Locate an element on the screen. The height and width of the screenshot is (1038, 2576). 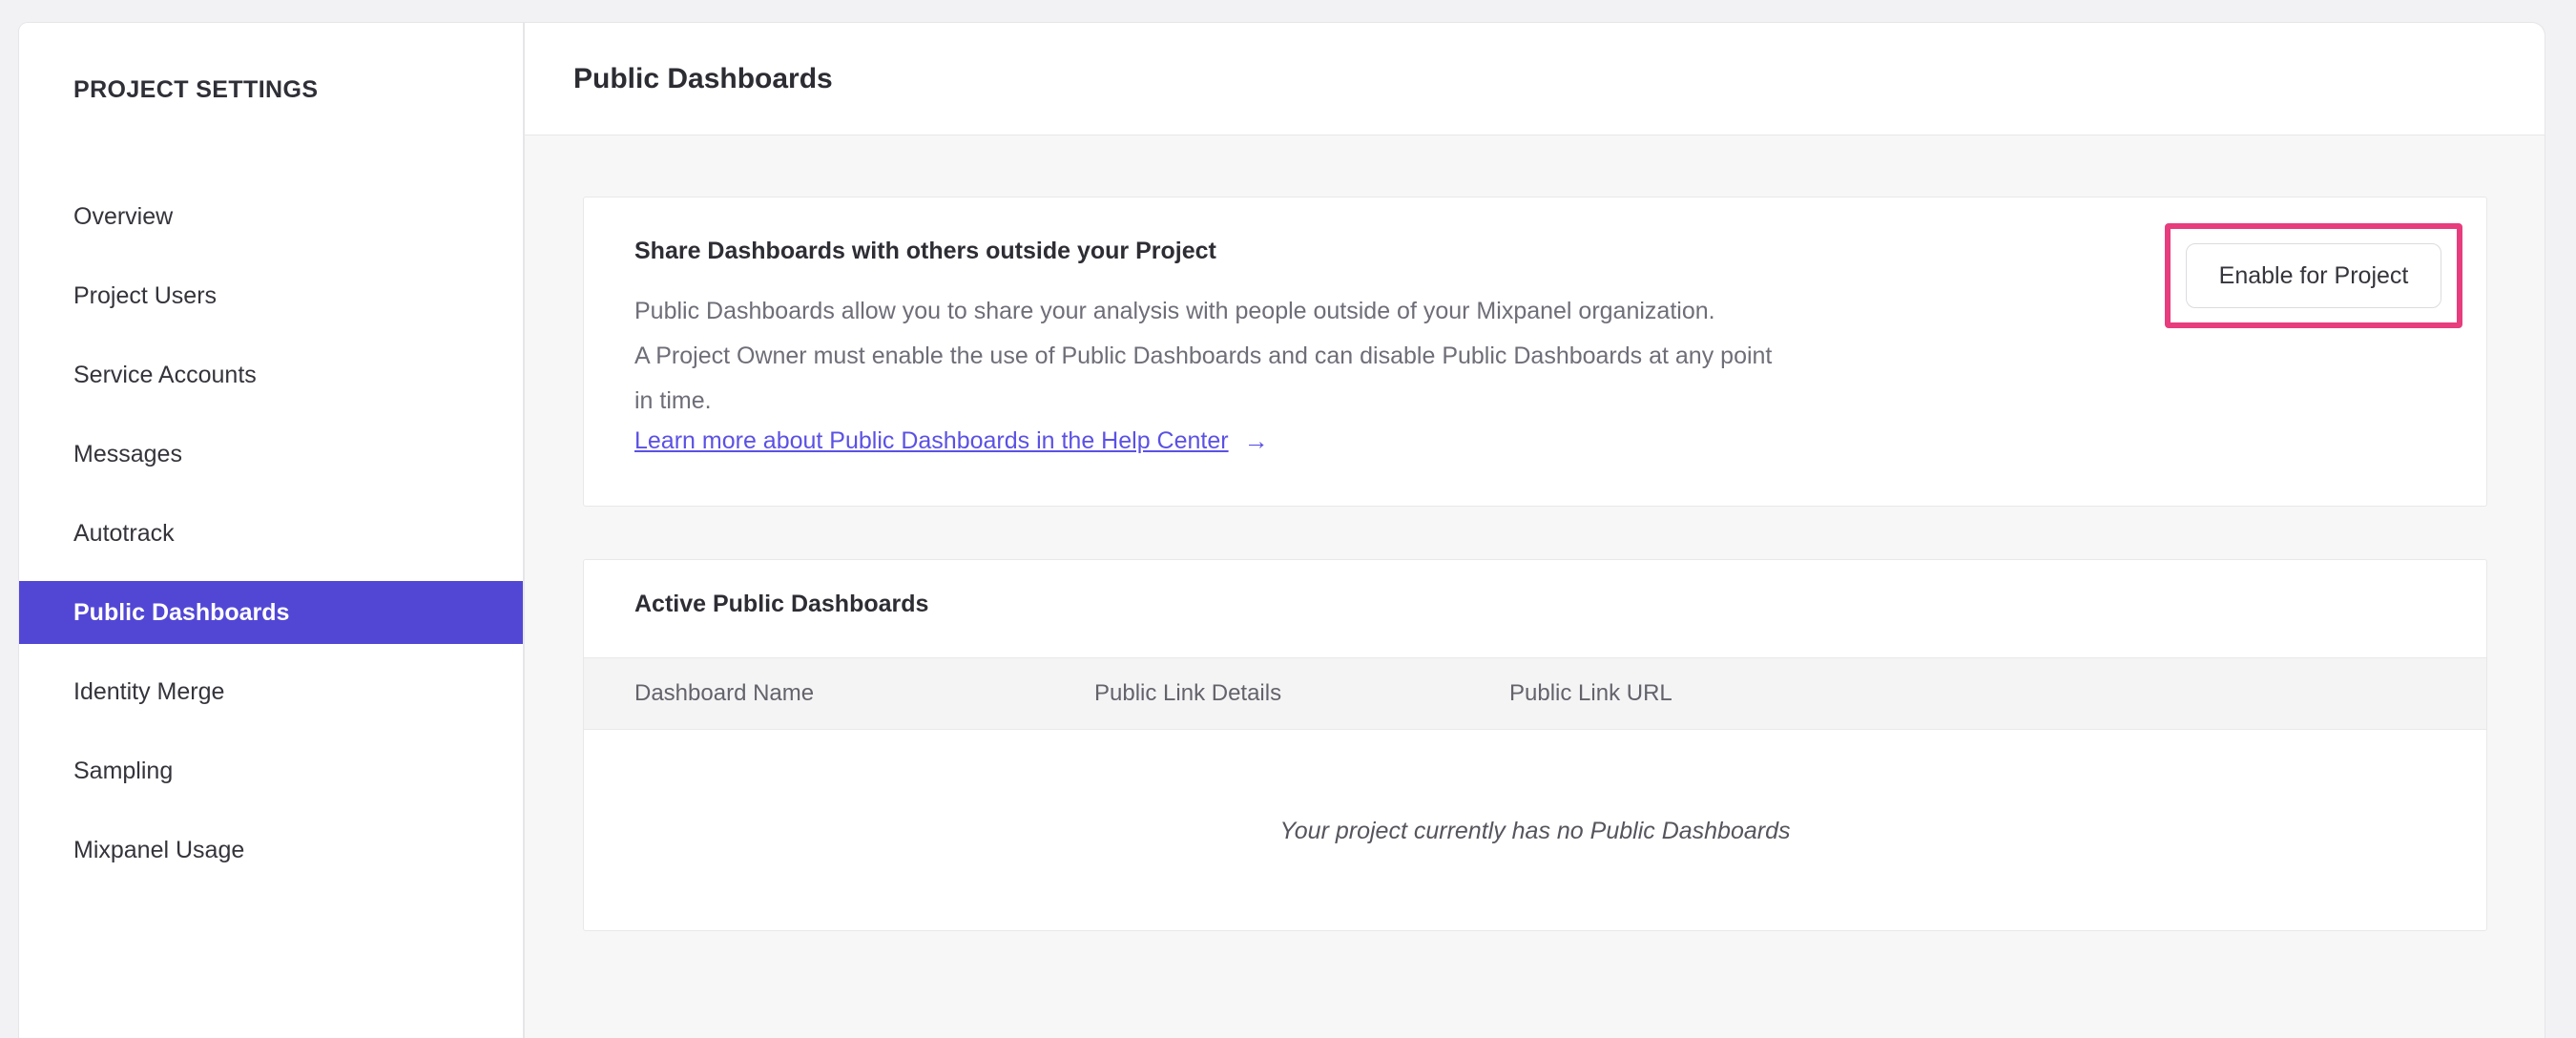
sidebar-item-overview: Overview is located at coordinates (271, 216).